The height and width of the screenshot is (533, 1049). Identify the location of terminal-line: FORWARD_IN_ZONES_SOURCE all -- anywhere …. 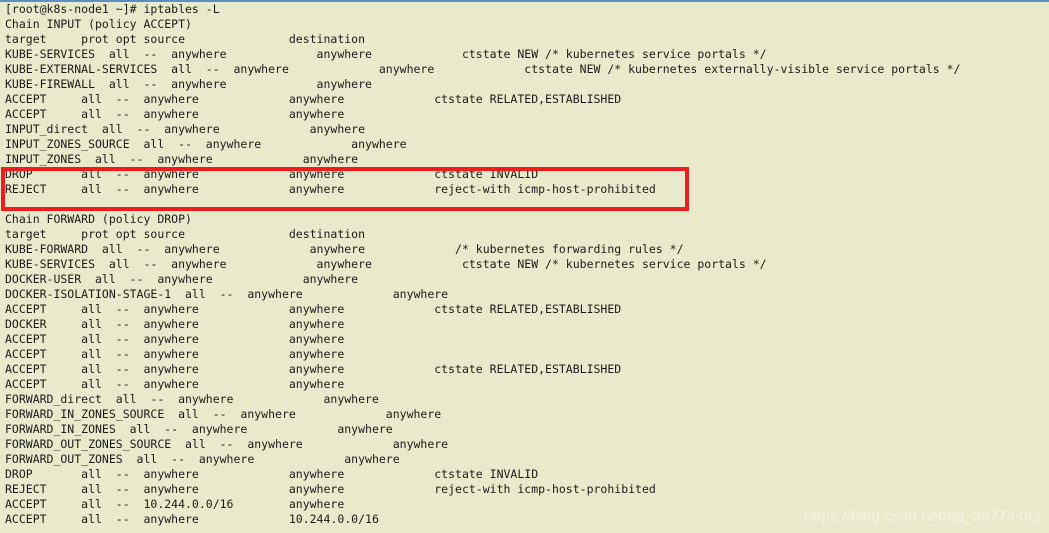
(223, 414).